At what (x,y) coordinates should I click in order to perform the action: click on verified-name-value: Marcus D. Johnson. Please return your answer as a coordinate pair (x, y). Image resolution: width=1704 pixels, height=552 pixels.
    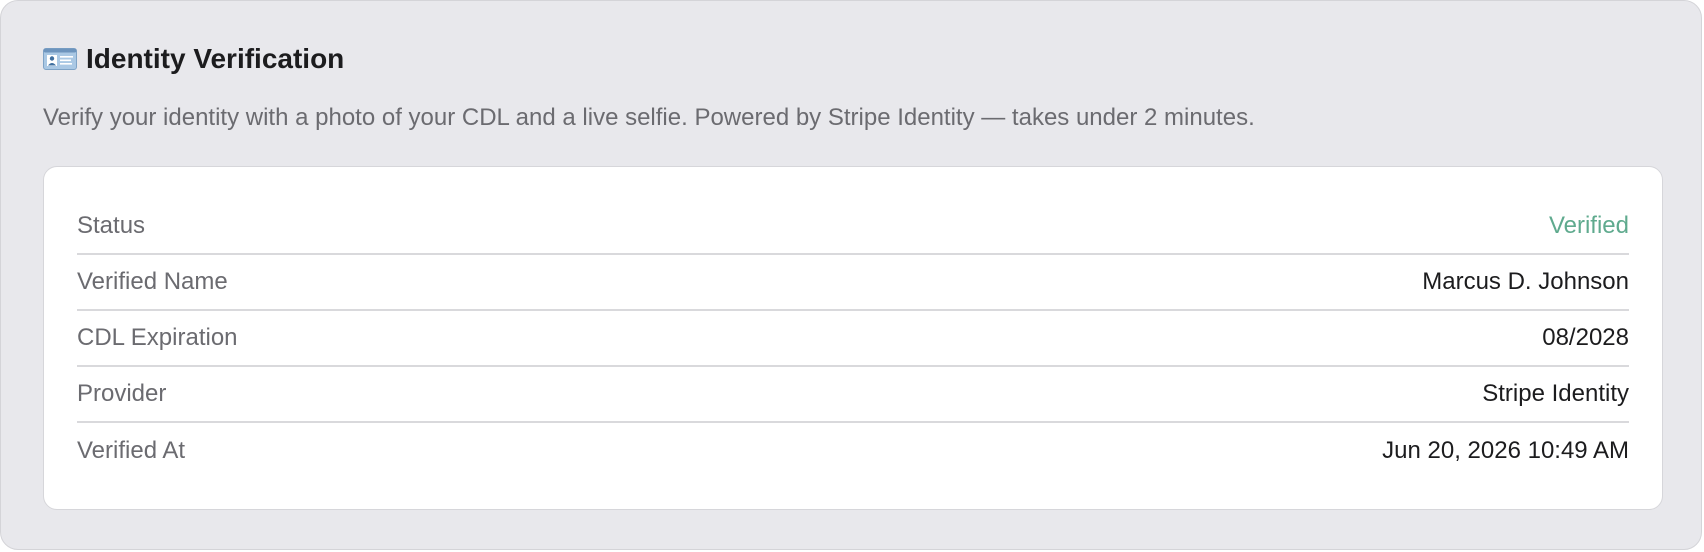
    Looking at the image, I should click on (1525, 281).